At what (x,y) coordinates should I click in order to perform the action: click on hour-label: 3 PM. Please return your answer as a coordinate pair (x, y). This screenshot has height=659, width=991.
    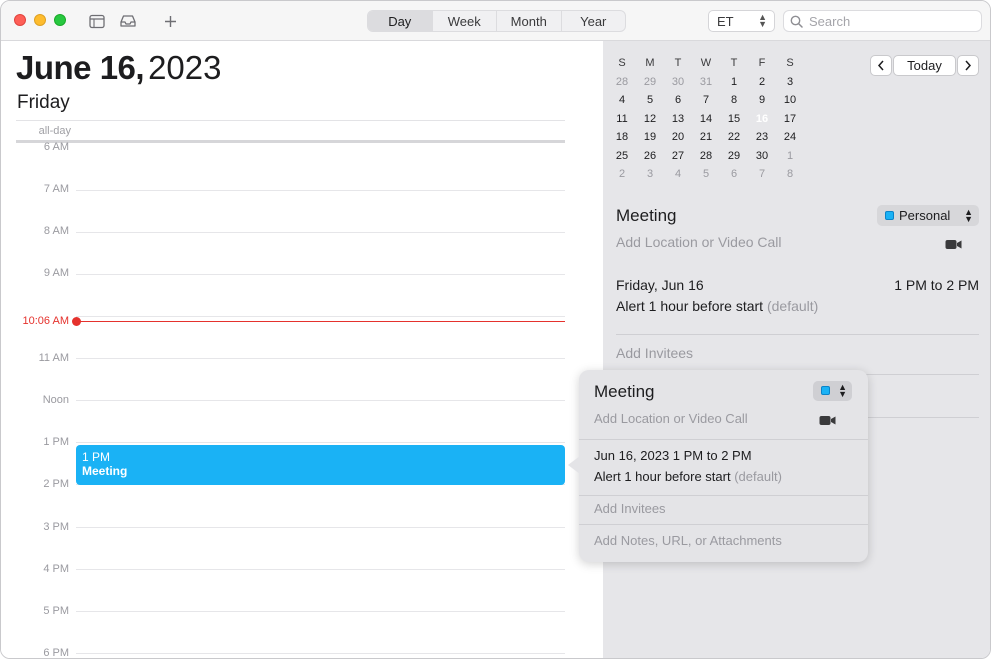
    Looking at the image, I should click on (56, 527).